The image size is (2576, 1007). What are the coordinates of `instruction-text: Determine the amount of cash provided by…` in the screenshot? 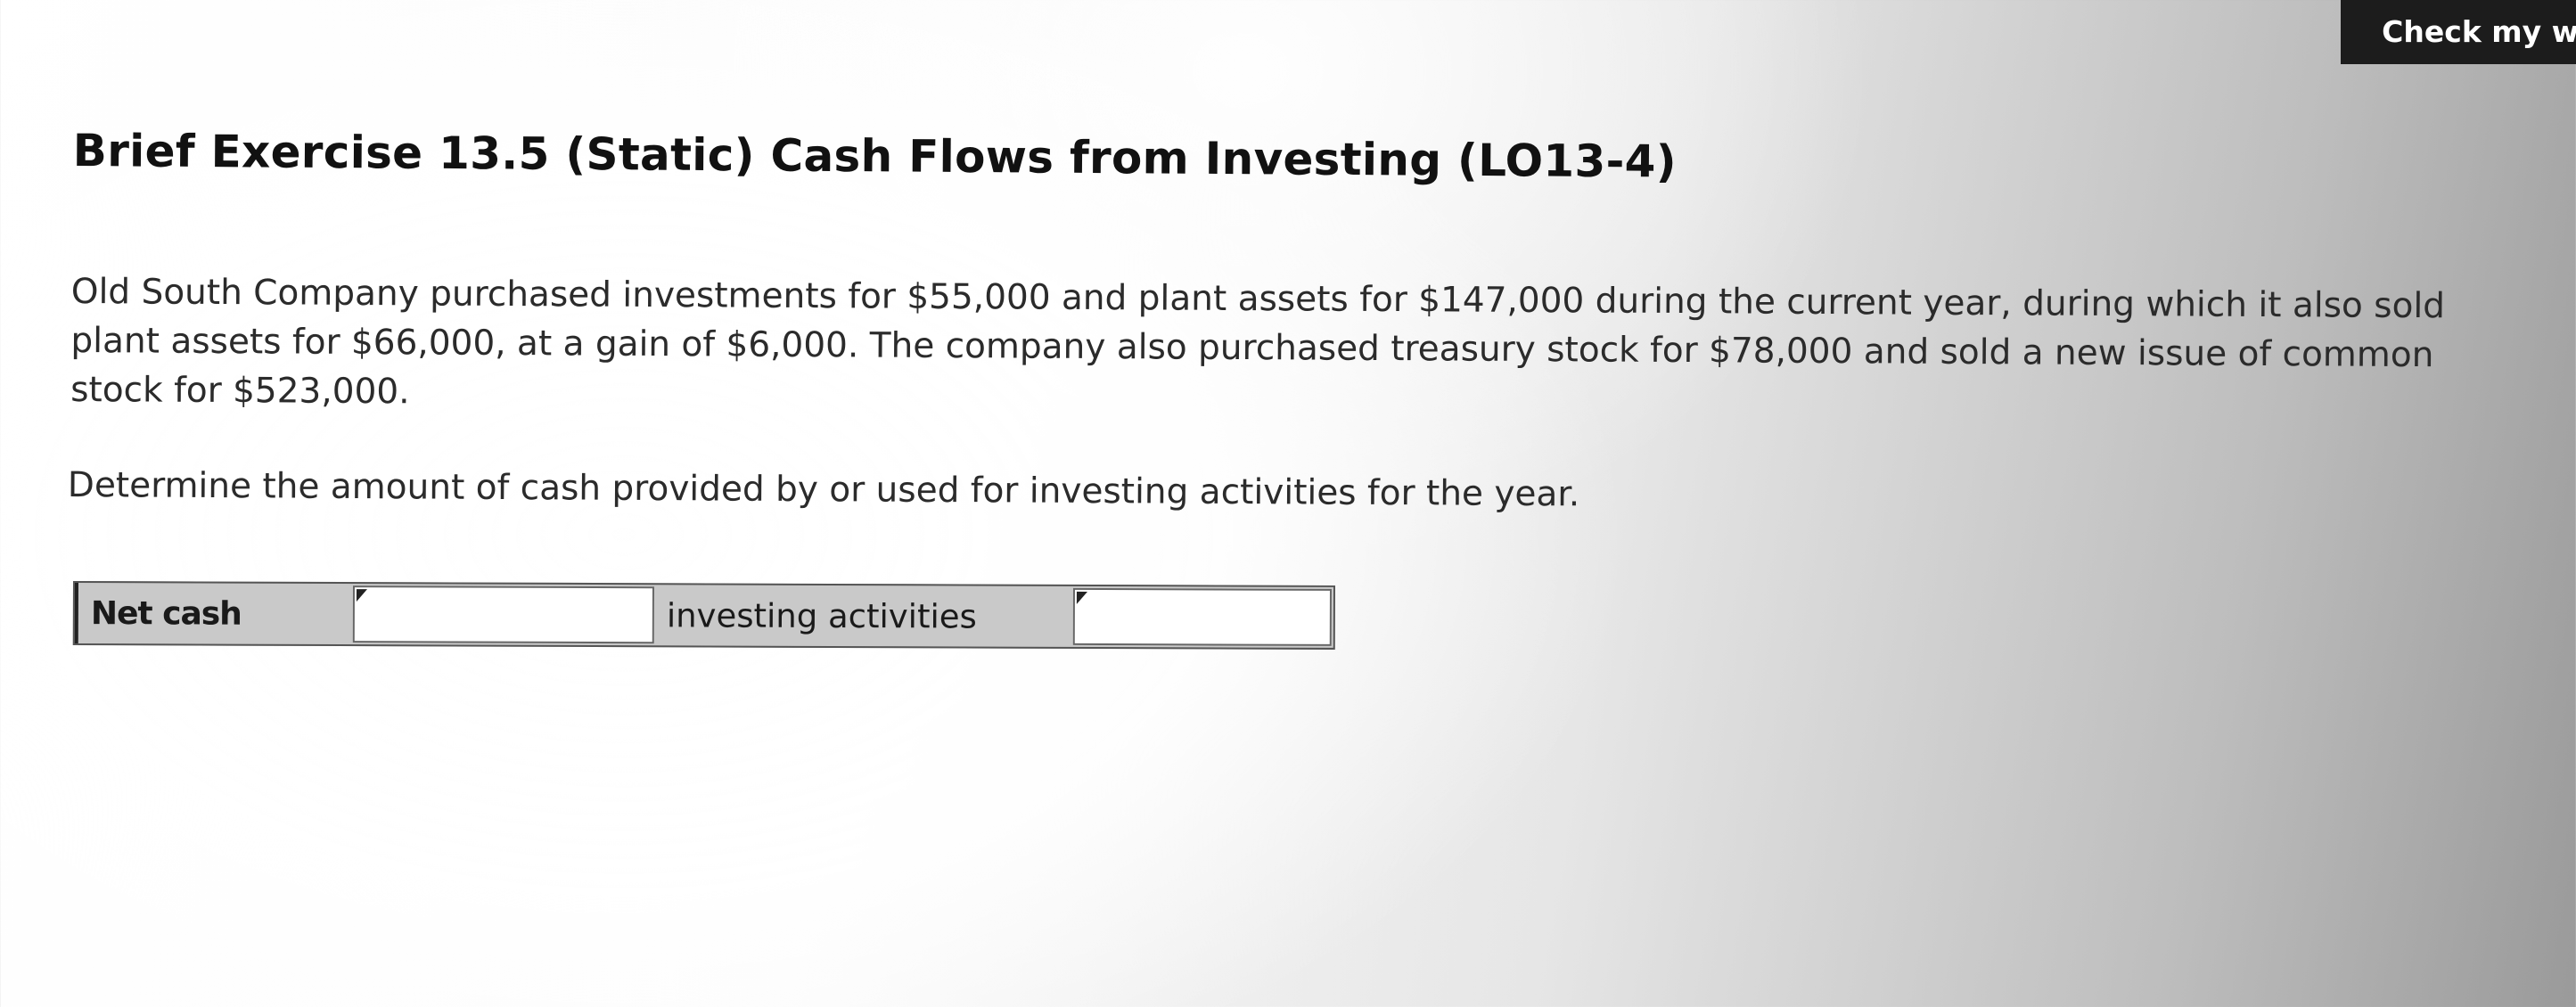 It's located at (824, 490).